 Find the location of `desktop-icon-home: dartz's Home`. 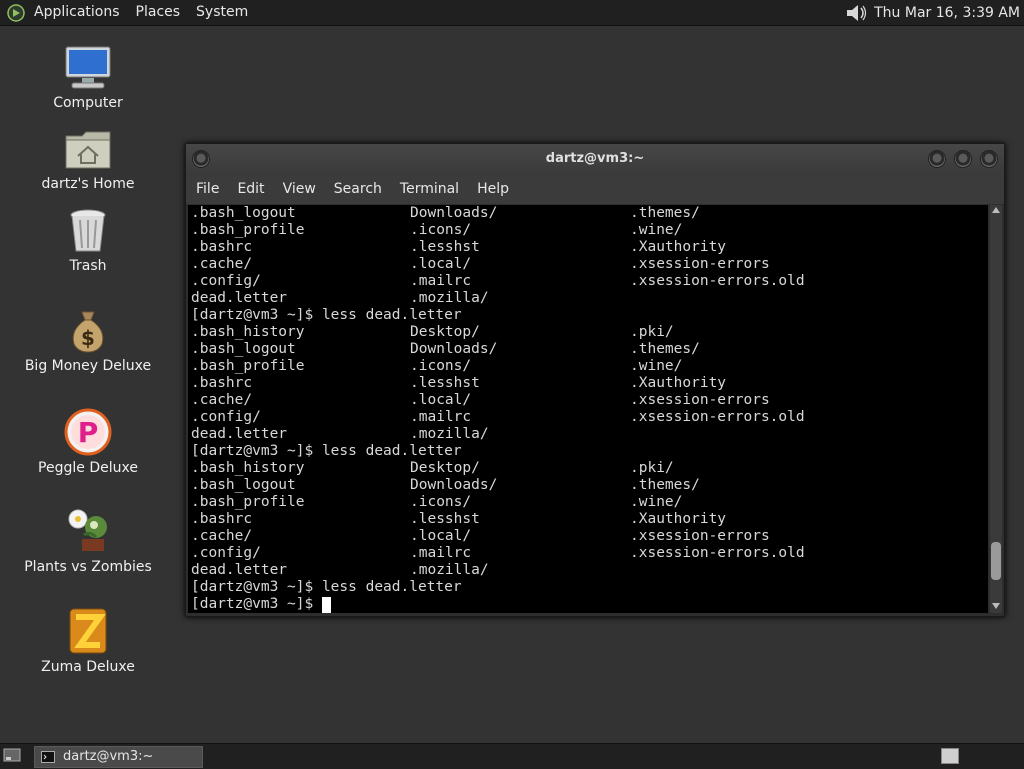

desktop-icon-home: dartz's Home is located at coordinates (88, 160).